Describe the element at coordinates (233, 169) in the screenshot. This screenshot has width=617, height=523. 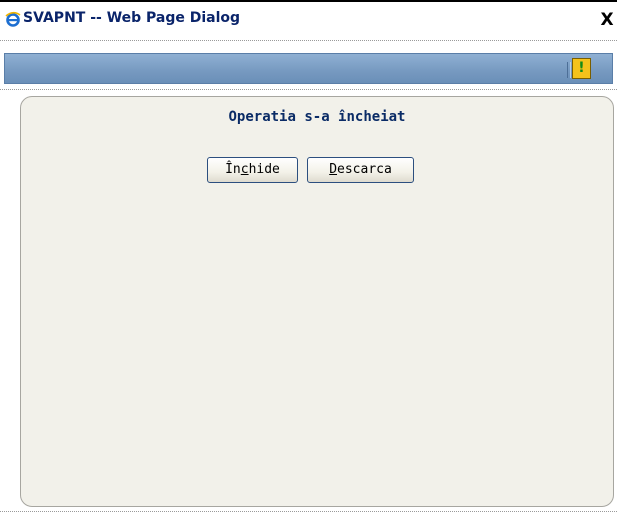
I see `close-button-label-start: În` at that location.